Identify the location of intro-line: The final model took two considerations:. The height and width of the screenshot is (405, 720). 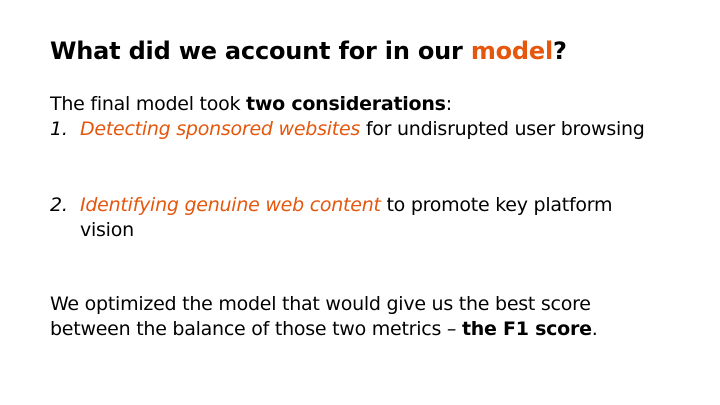
(370, 104).